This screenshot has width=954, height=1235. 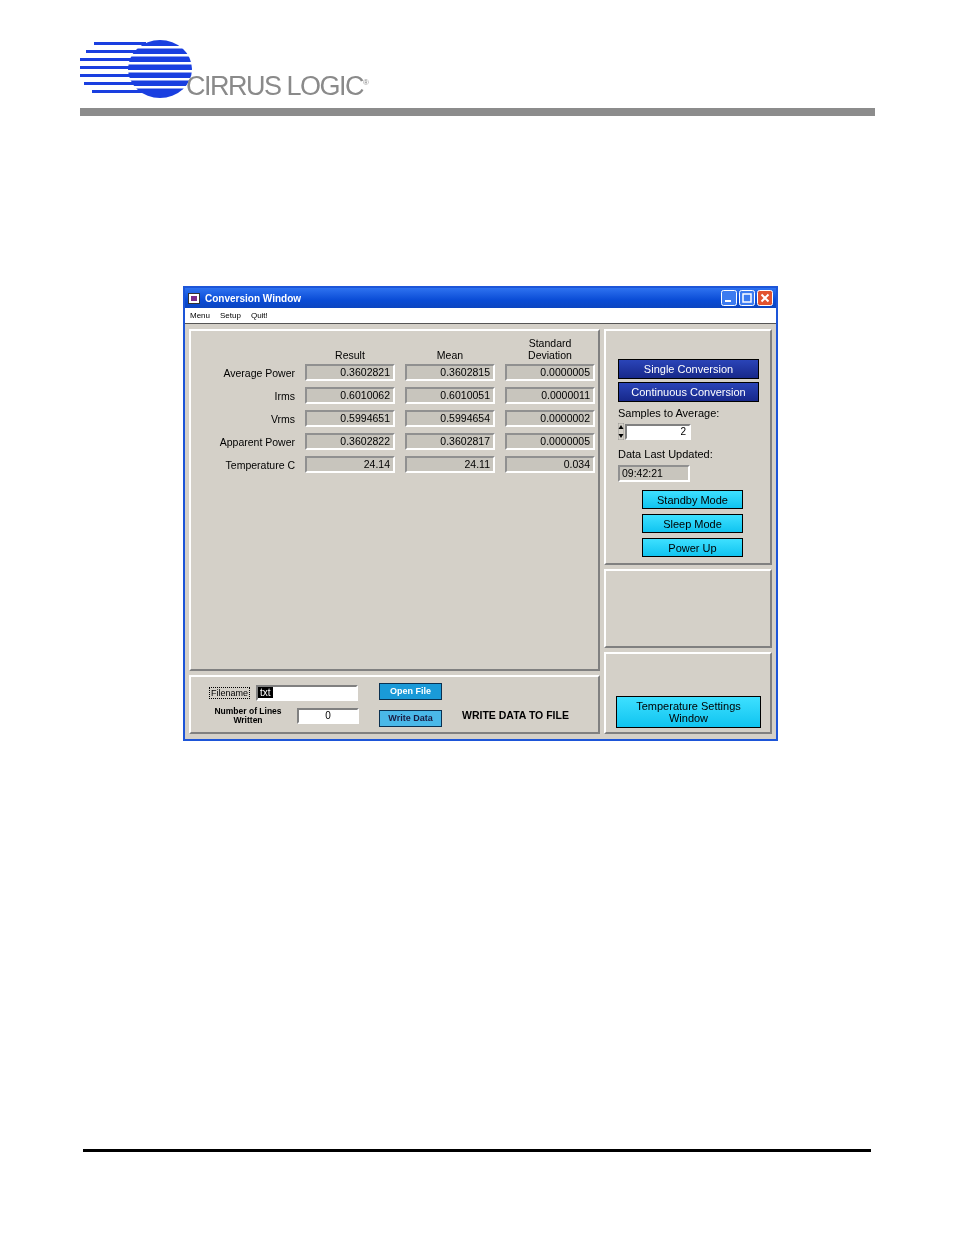 What do you see at coordinates (669, 413) in the screenshot?
I see `samples-label: Samples to Average:` at bounding box center [669, 413].